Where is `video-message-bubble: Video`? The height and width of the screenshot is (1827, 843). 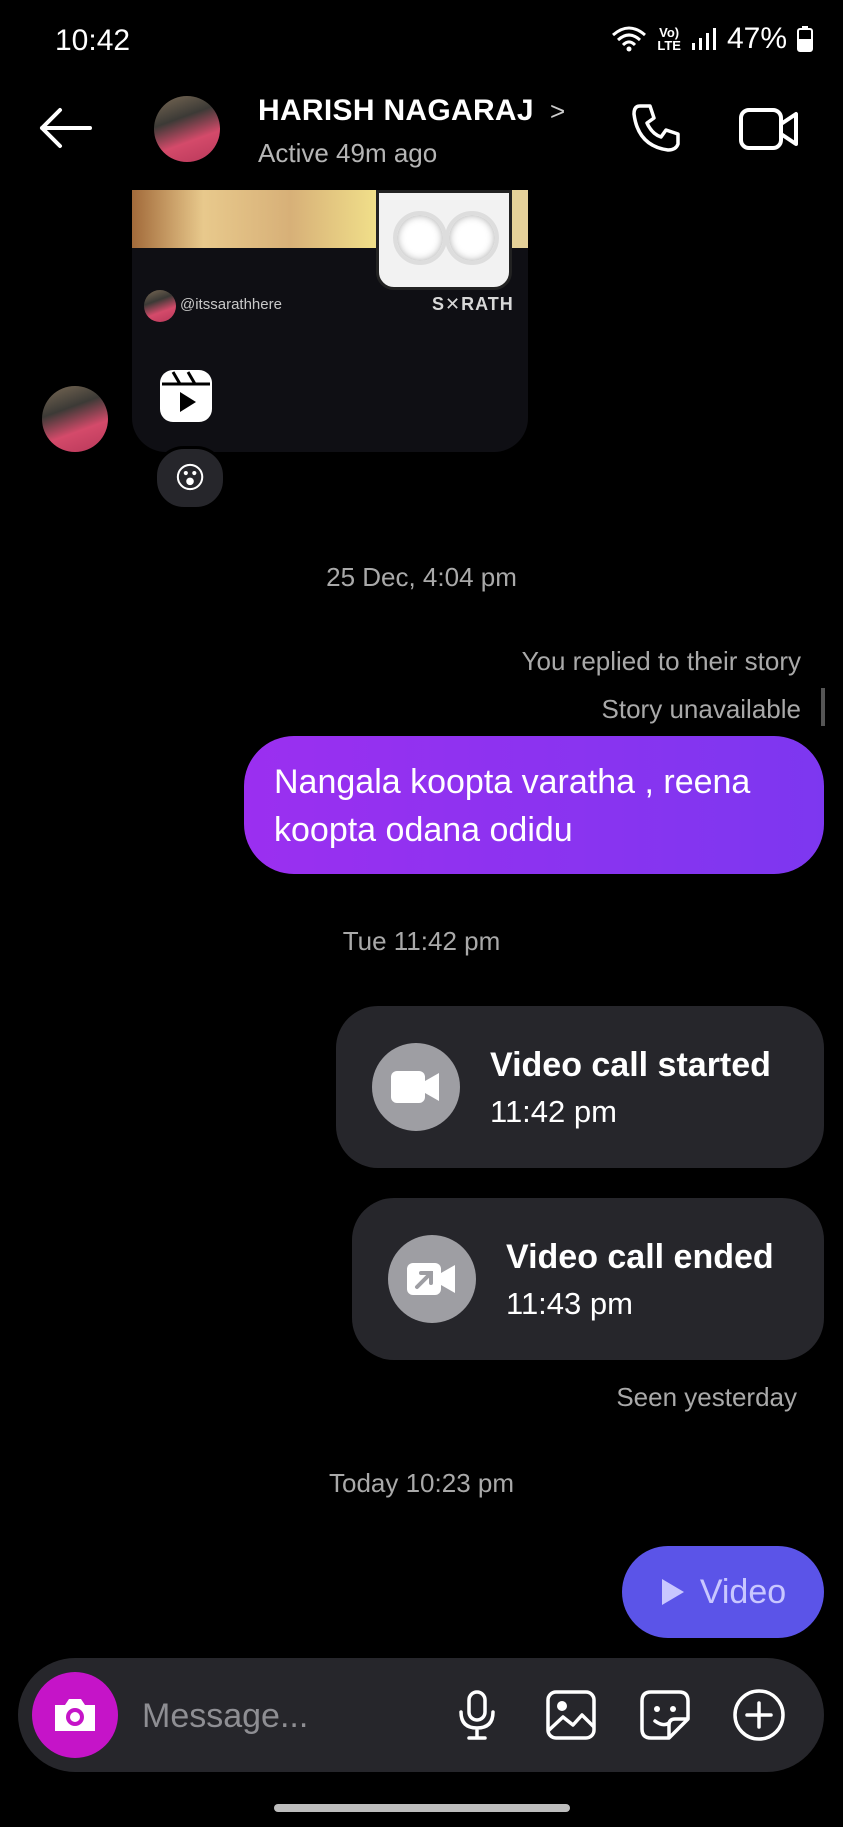 video-message-bubble: Video is located at coordinates (723, 1592).